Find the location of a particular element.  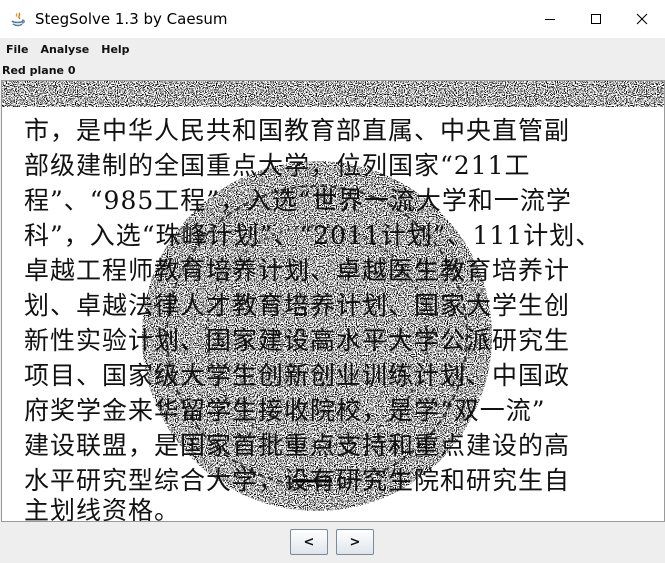

window-controls is located at coordinates (596, 19).